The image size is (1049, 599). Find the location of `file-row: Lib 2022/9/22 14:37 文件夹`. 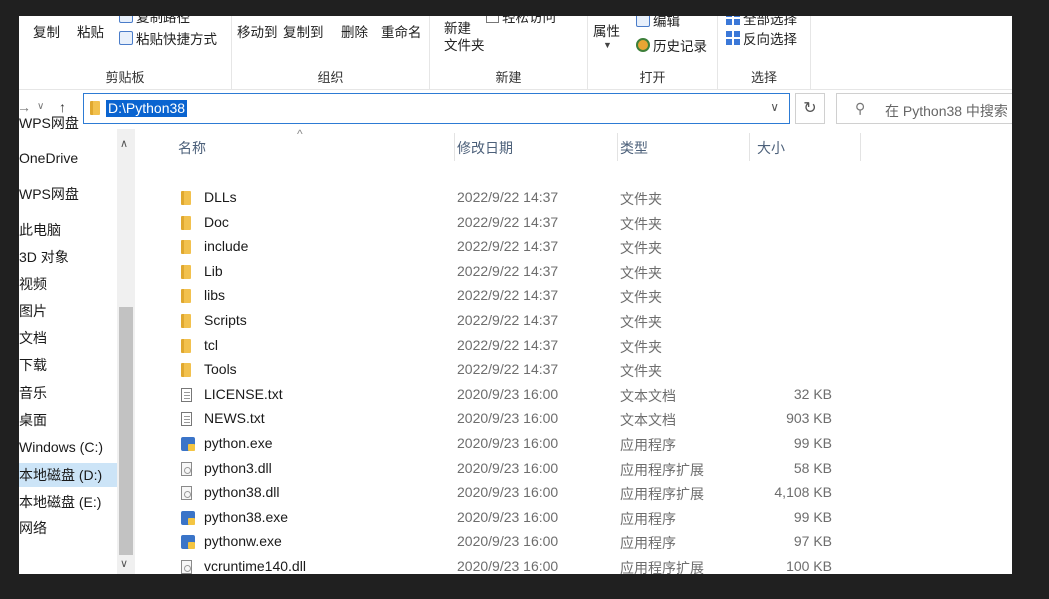

file-row: Lib 2022/9/22 14:37 文件夹 is located at coordinates (574, 272).